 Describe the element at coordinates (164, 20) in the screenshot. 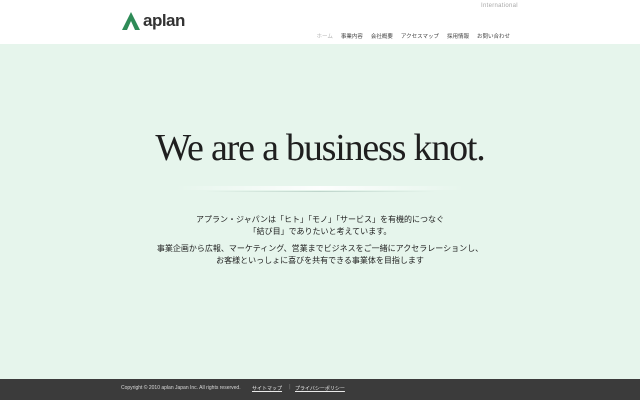

I see `logo-text: aplan` at that location.